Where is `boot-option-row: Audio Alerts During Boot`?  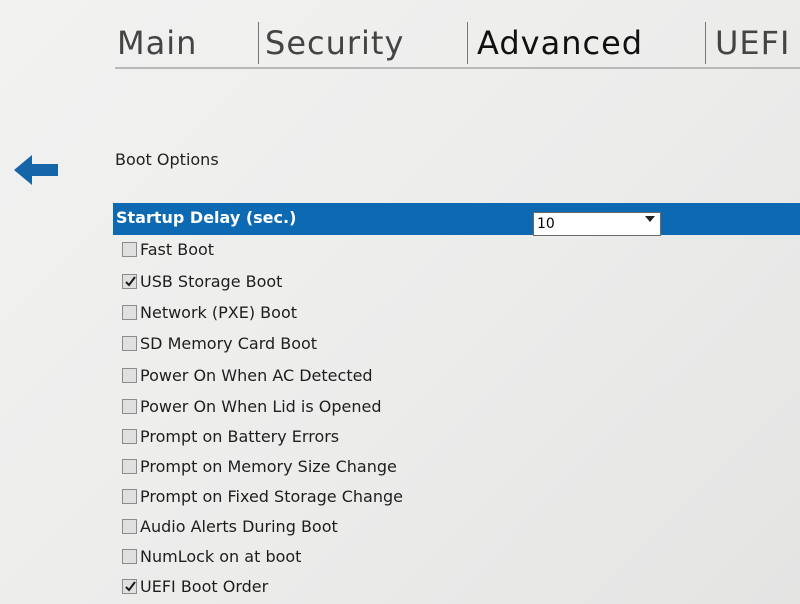
boot-option-row: Audio Alerts During Boot is located at coordinates (230, 526).